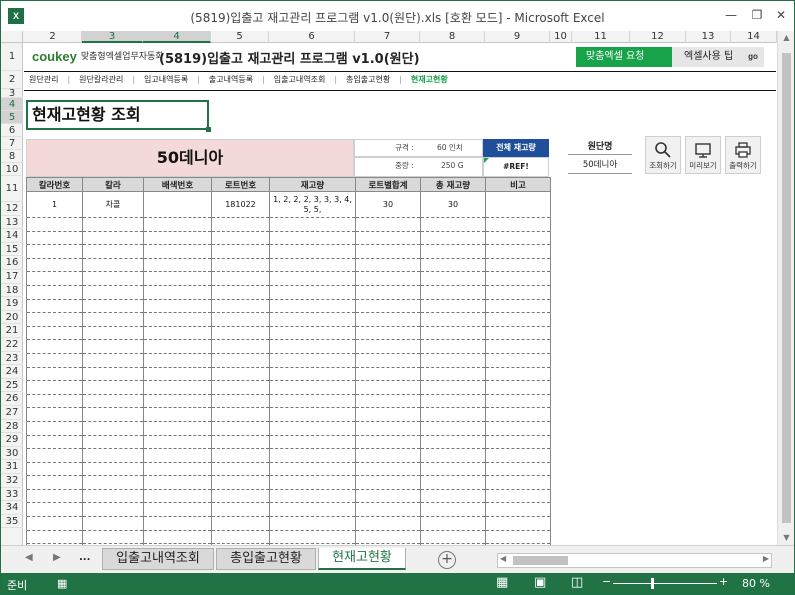 The image size is (795, 595). Describe the element at coordinates (516, 167) in the screenshot. I see `total-stock-value: #REF!` at that location.